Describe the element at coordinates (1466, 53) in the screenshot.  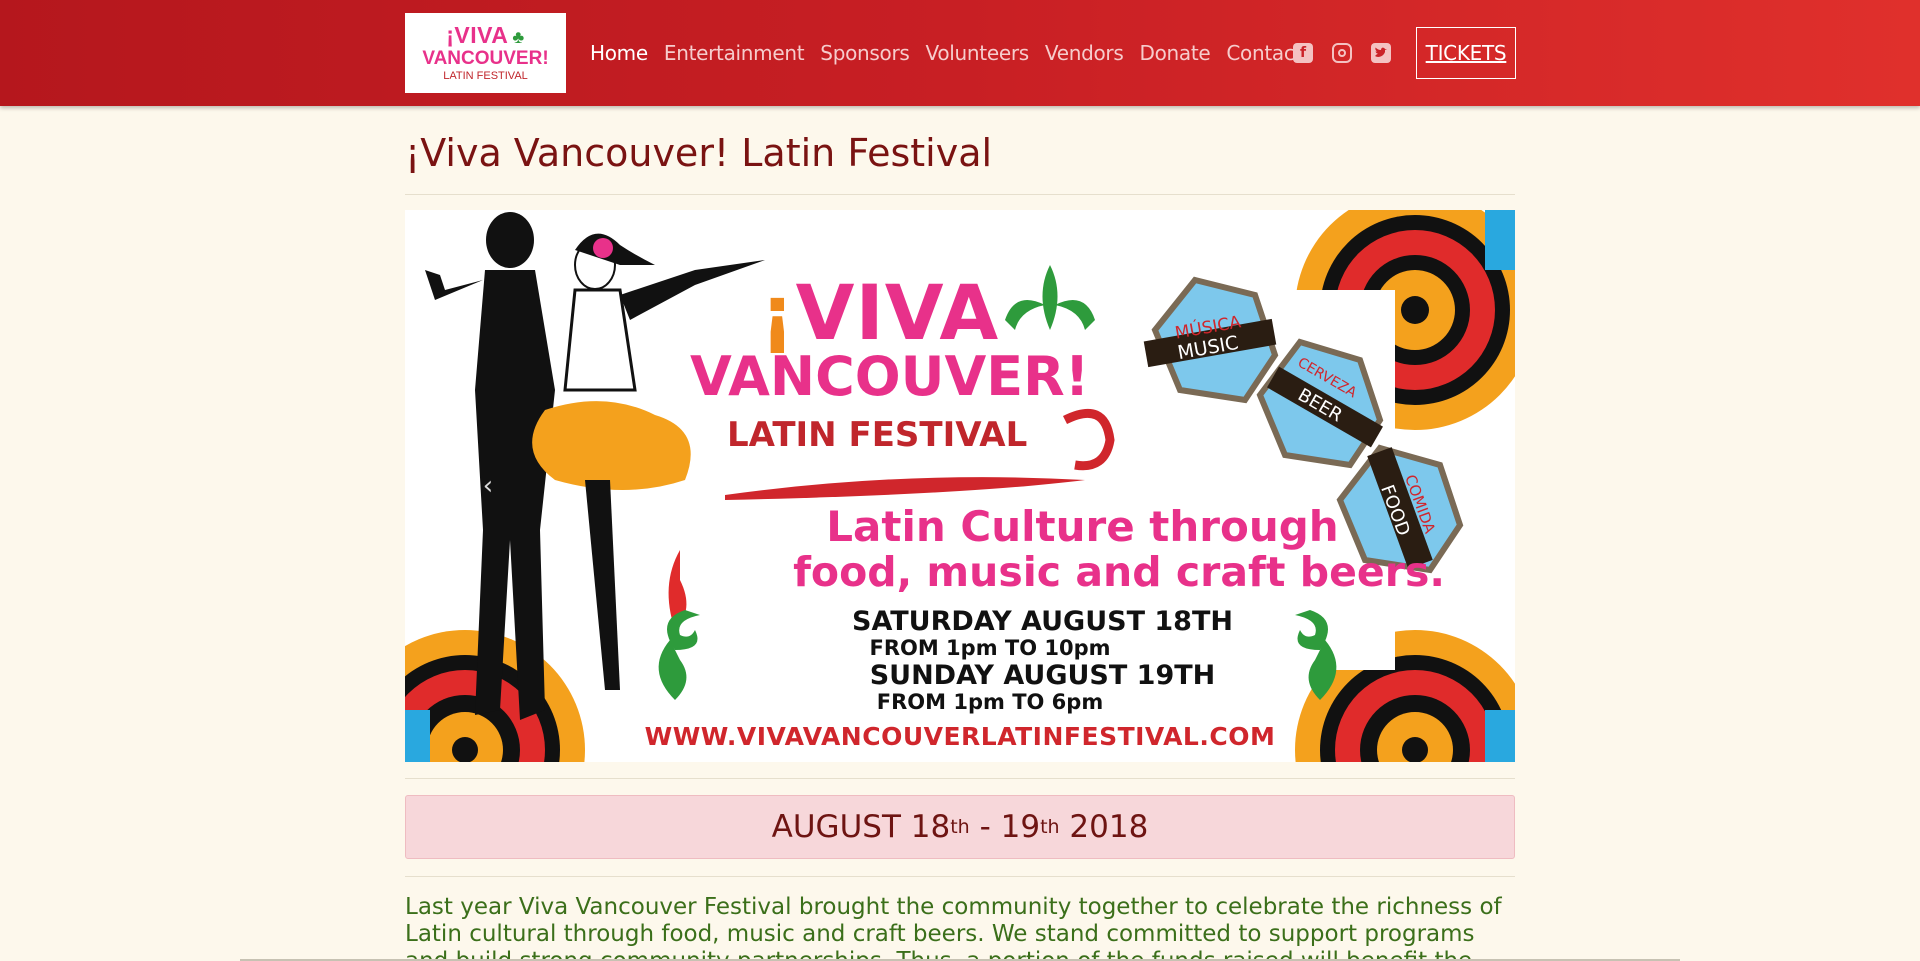
I see `tickets-button: TICKETS` at that location.